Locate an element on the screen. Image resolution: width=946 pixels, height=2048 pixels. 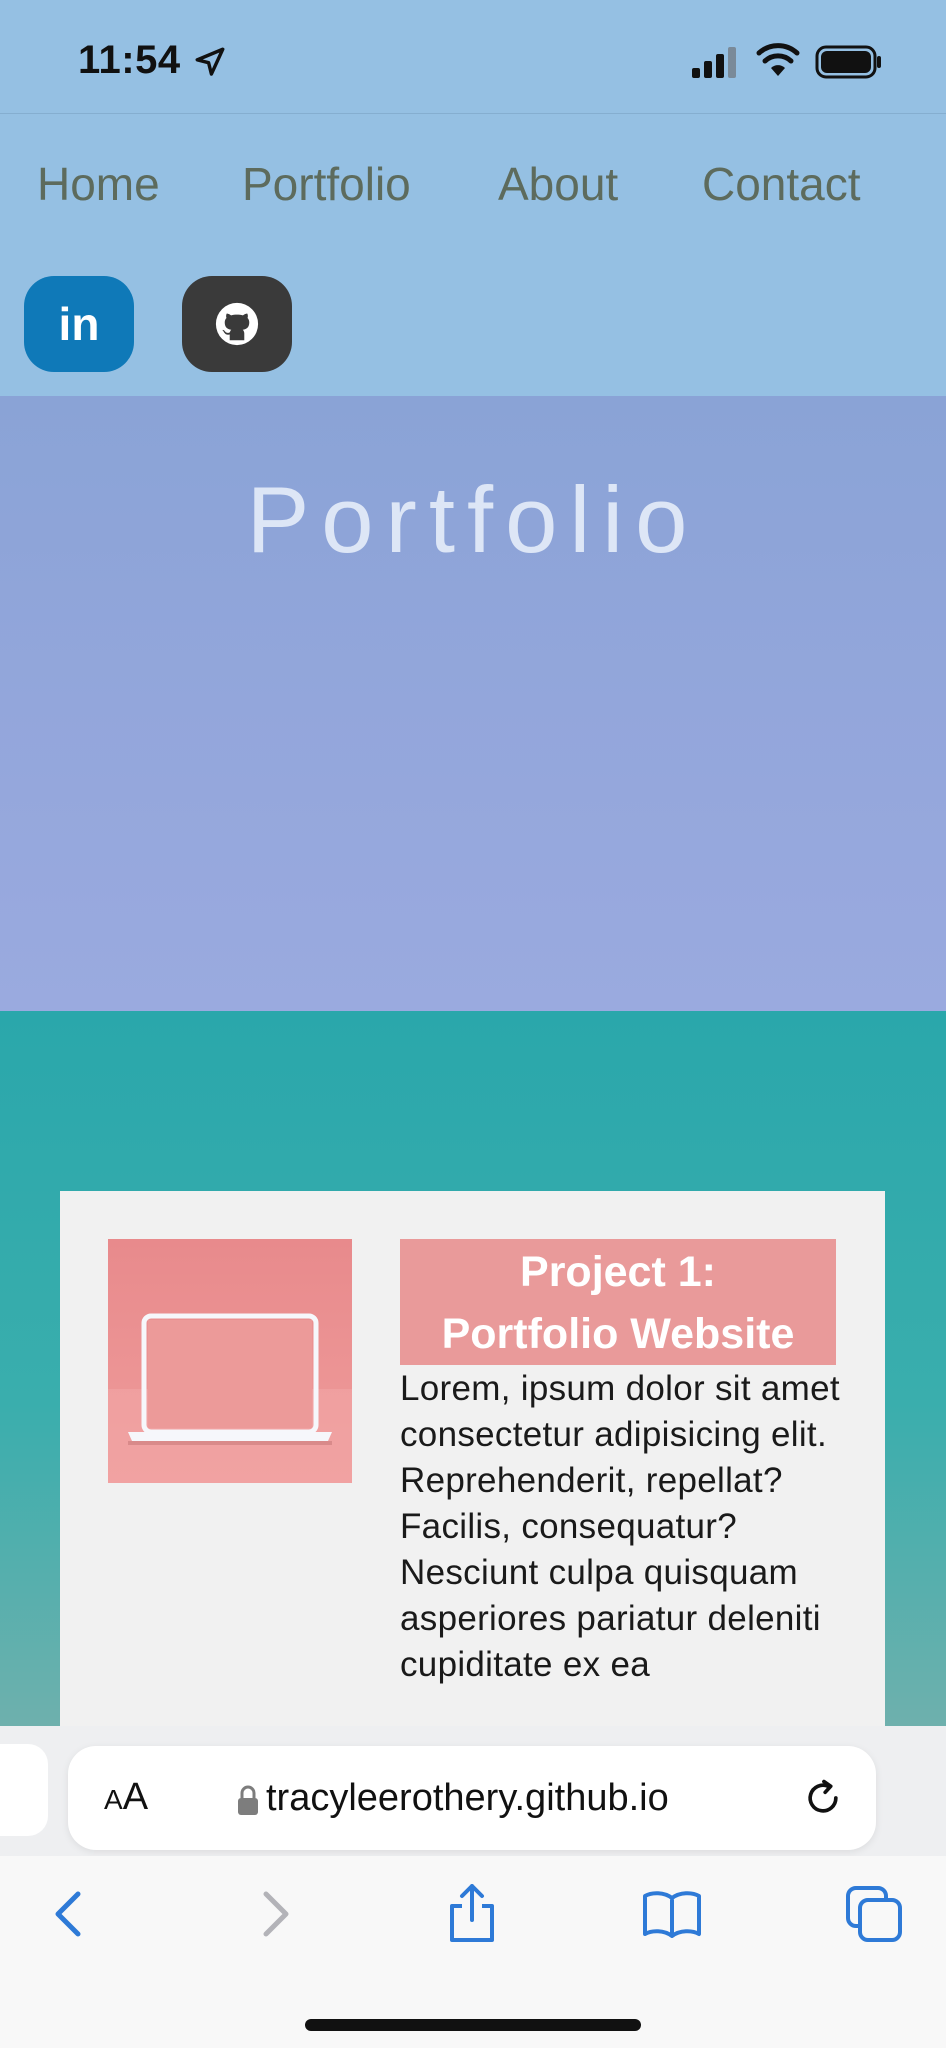
site-nav: Home Portfolio About Contact in is located at coordinates (473, 255).